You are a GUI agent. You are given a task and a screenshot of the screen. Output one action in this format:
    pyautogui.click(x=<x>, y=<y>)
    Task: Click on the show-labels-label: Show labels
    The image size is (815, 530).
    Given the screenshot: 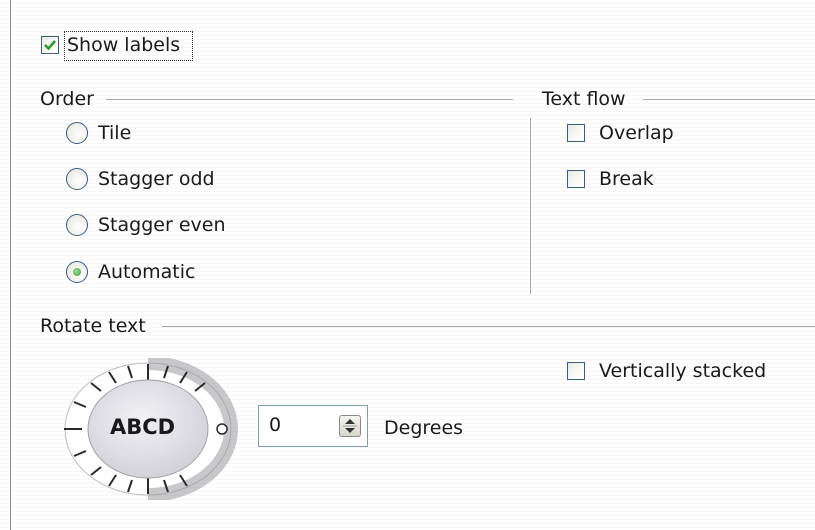 What is the action you would take?
    pyautogui.click(x=123, y=45)
    